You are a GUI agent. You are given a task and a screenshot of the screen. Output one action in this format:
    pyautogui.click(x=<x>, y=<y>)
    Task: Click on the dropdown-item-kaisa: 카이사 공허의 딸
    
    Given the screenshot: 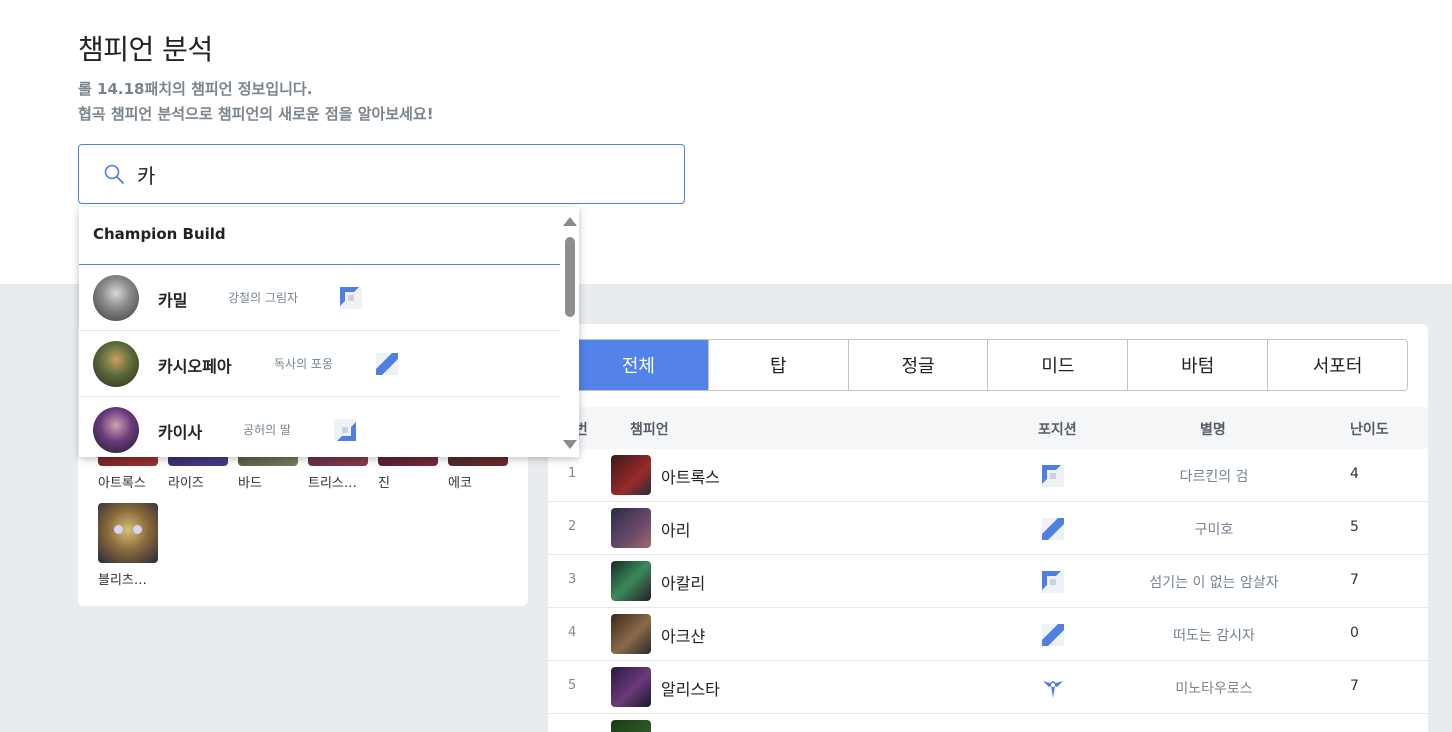 What is the action you would take?
    pyautogui.click(x=319, y=427)
    